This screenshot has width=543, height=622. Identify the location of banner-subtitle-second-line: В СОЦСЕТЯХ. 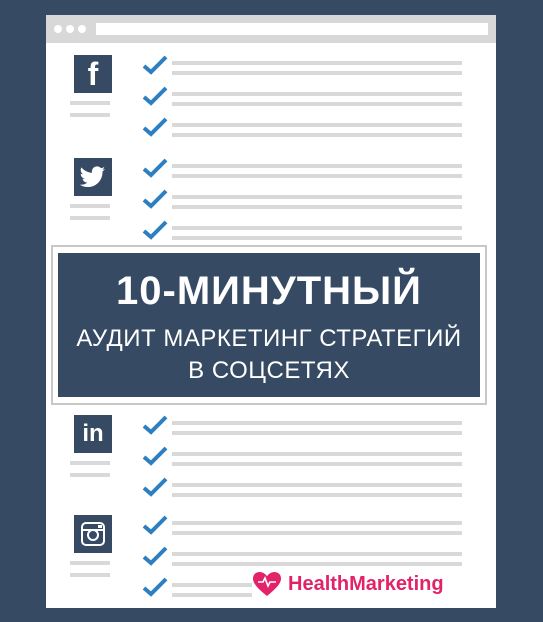
(269, 370).